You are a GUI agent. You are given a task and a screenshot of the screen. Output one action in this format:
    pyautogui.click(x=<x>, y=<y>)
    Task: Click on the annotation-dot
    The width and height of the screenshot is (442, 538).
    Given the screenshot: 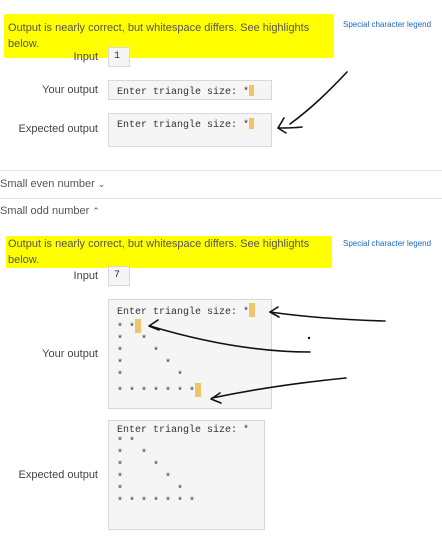 What is the action you would take?
    pyautogui.click(x=309, y=338)
    